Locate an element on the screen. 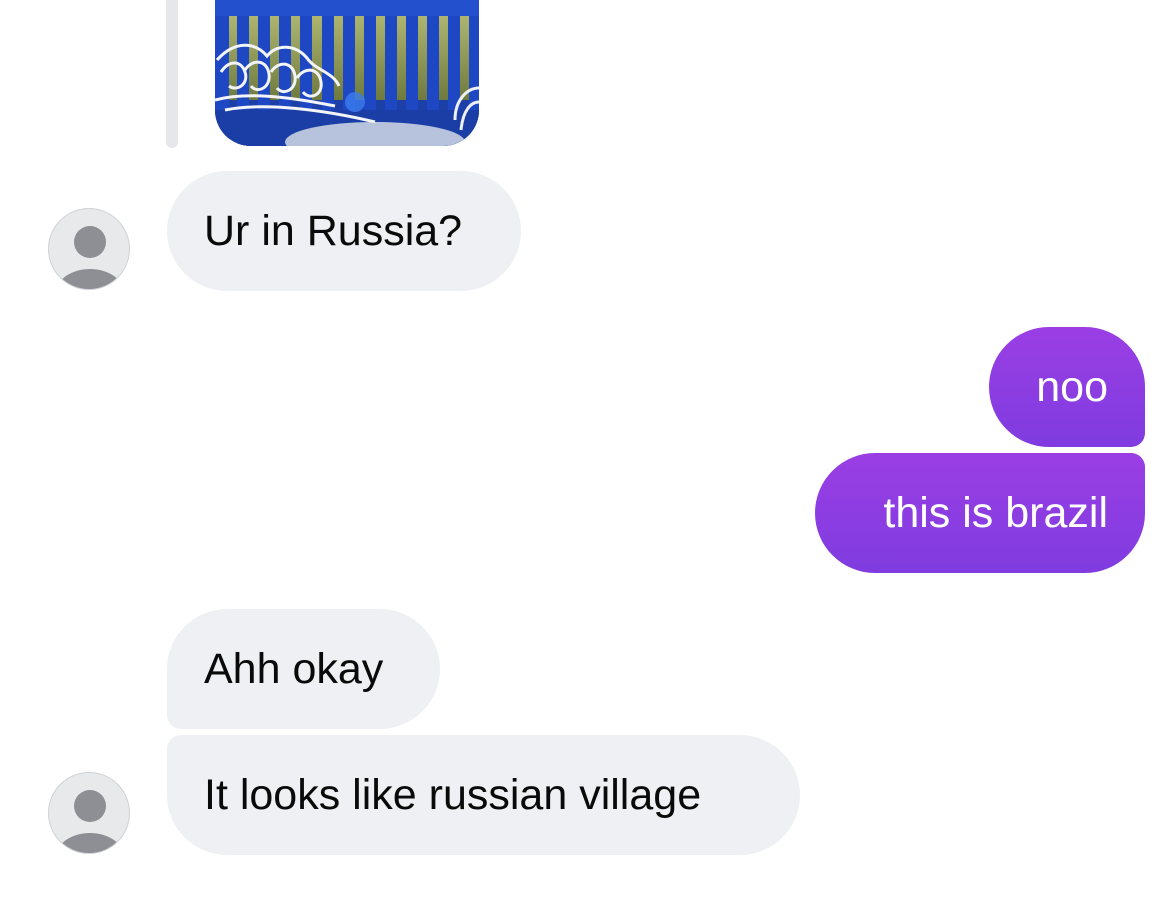 The width and height of the screenshot is (1170, 906). message-text: It looks like russian village is located at coordinates (453, 794).